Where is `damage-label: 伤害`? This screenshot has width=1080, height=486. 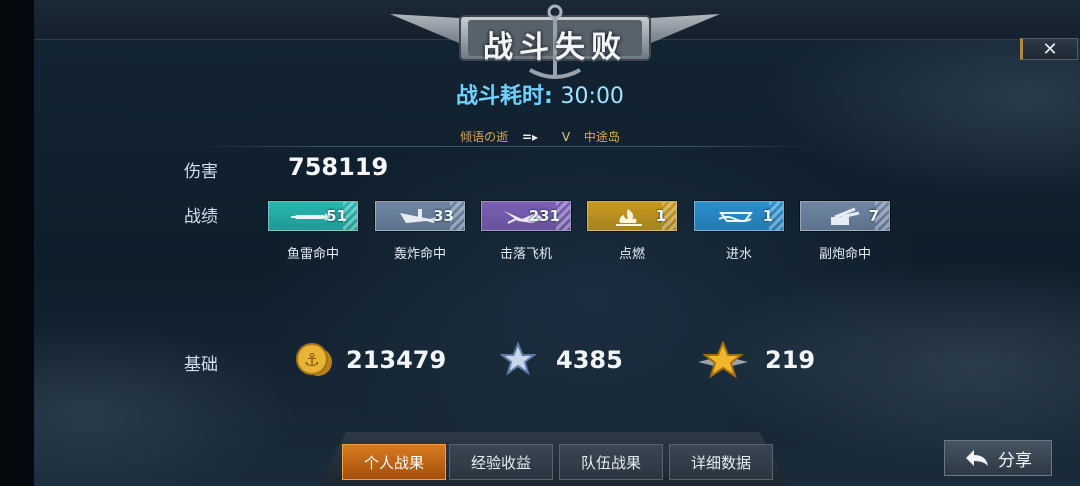 damage-label: 伤害 is located at coordinates (201, 172).